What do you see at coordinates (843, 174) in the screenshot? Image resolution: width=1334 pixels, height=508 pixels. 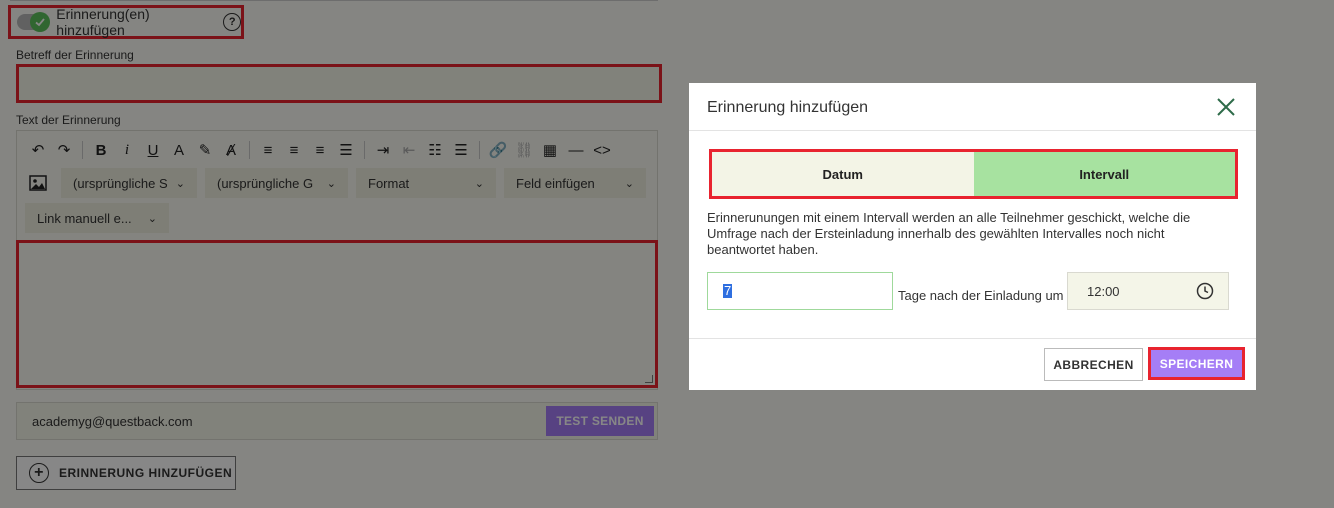 I see `tab-datum: Datum` at bounding box center [843, 174].